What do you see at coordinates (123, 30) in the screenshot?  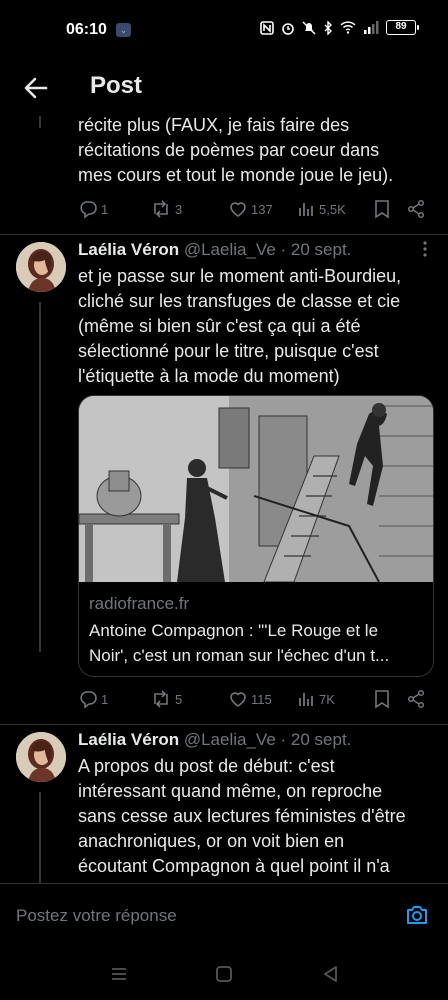 I see `notification-icon: ⌄` at bounding box center [123, 30].